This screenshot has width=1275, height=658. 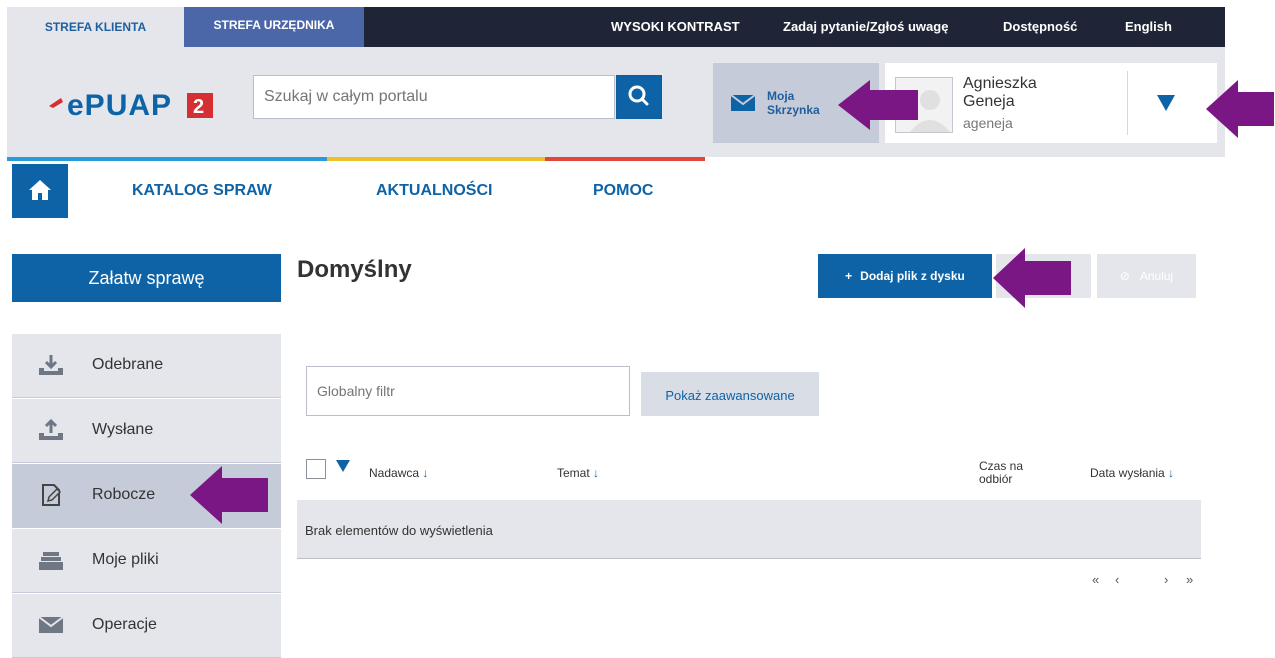 I want to click on sidebar-item-label: Moje pliki, so click(x=125, y=559).